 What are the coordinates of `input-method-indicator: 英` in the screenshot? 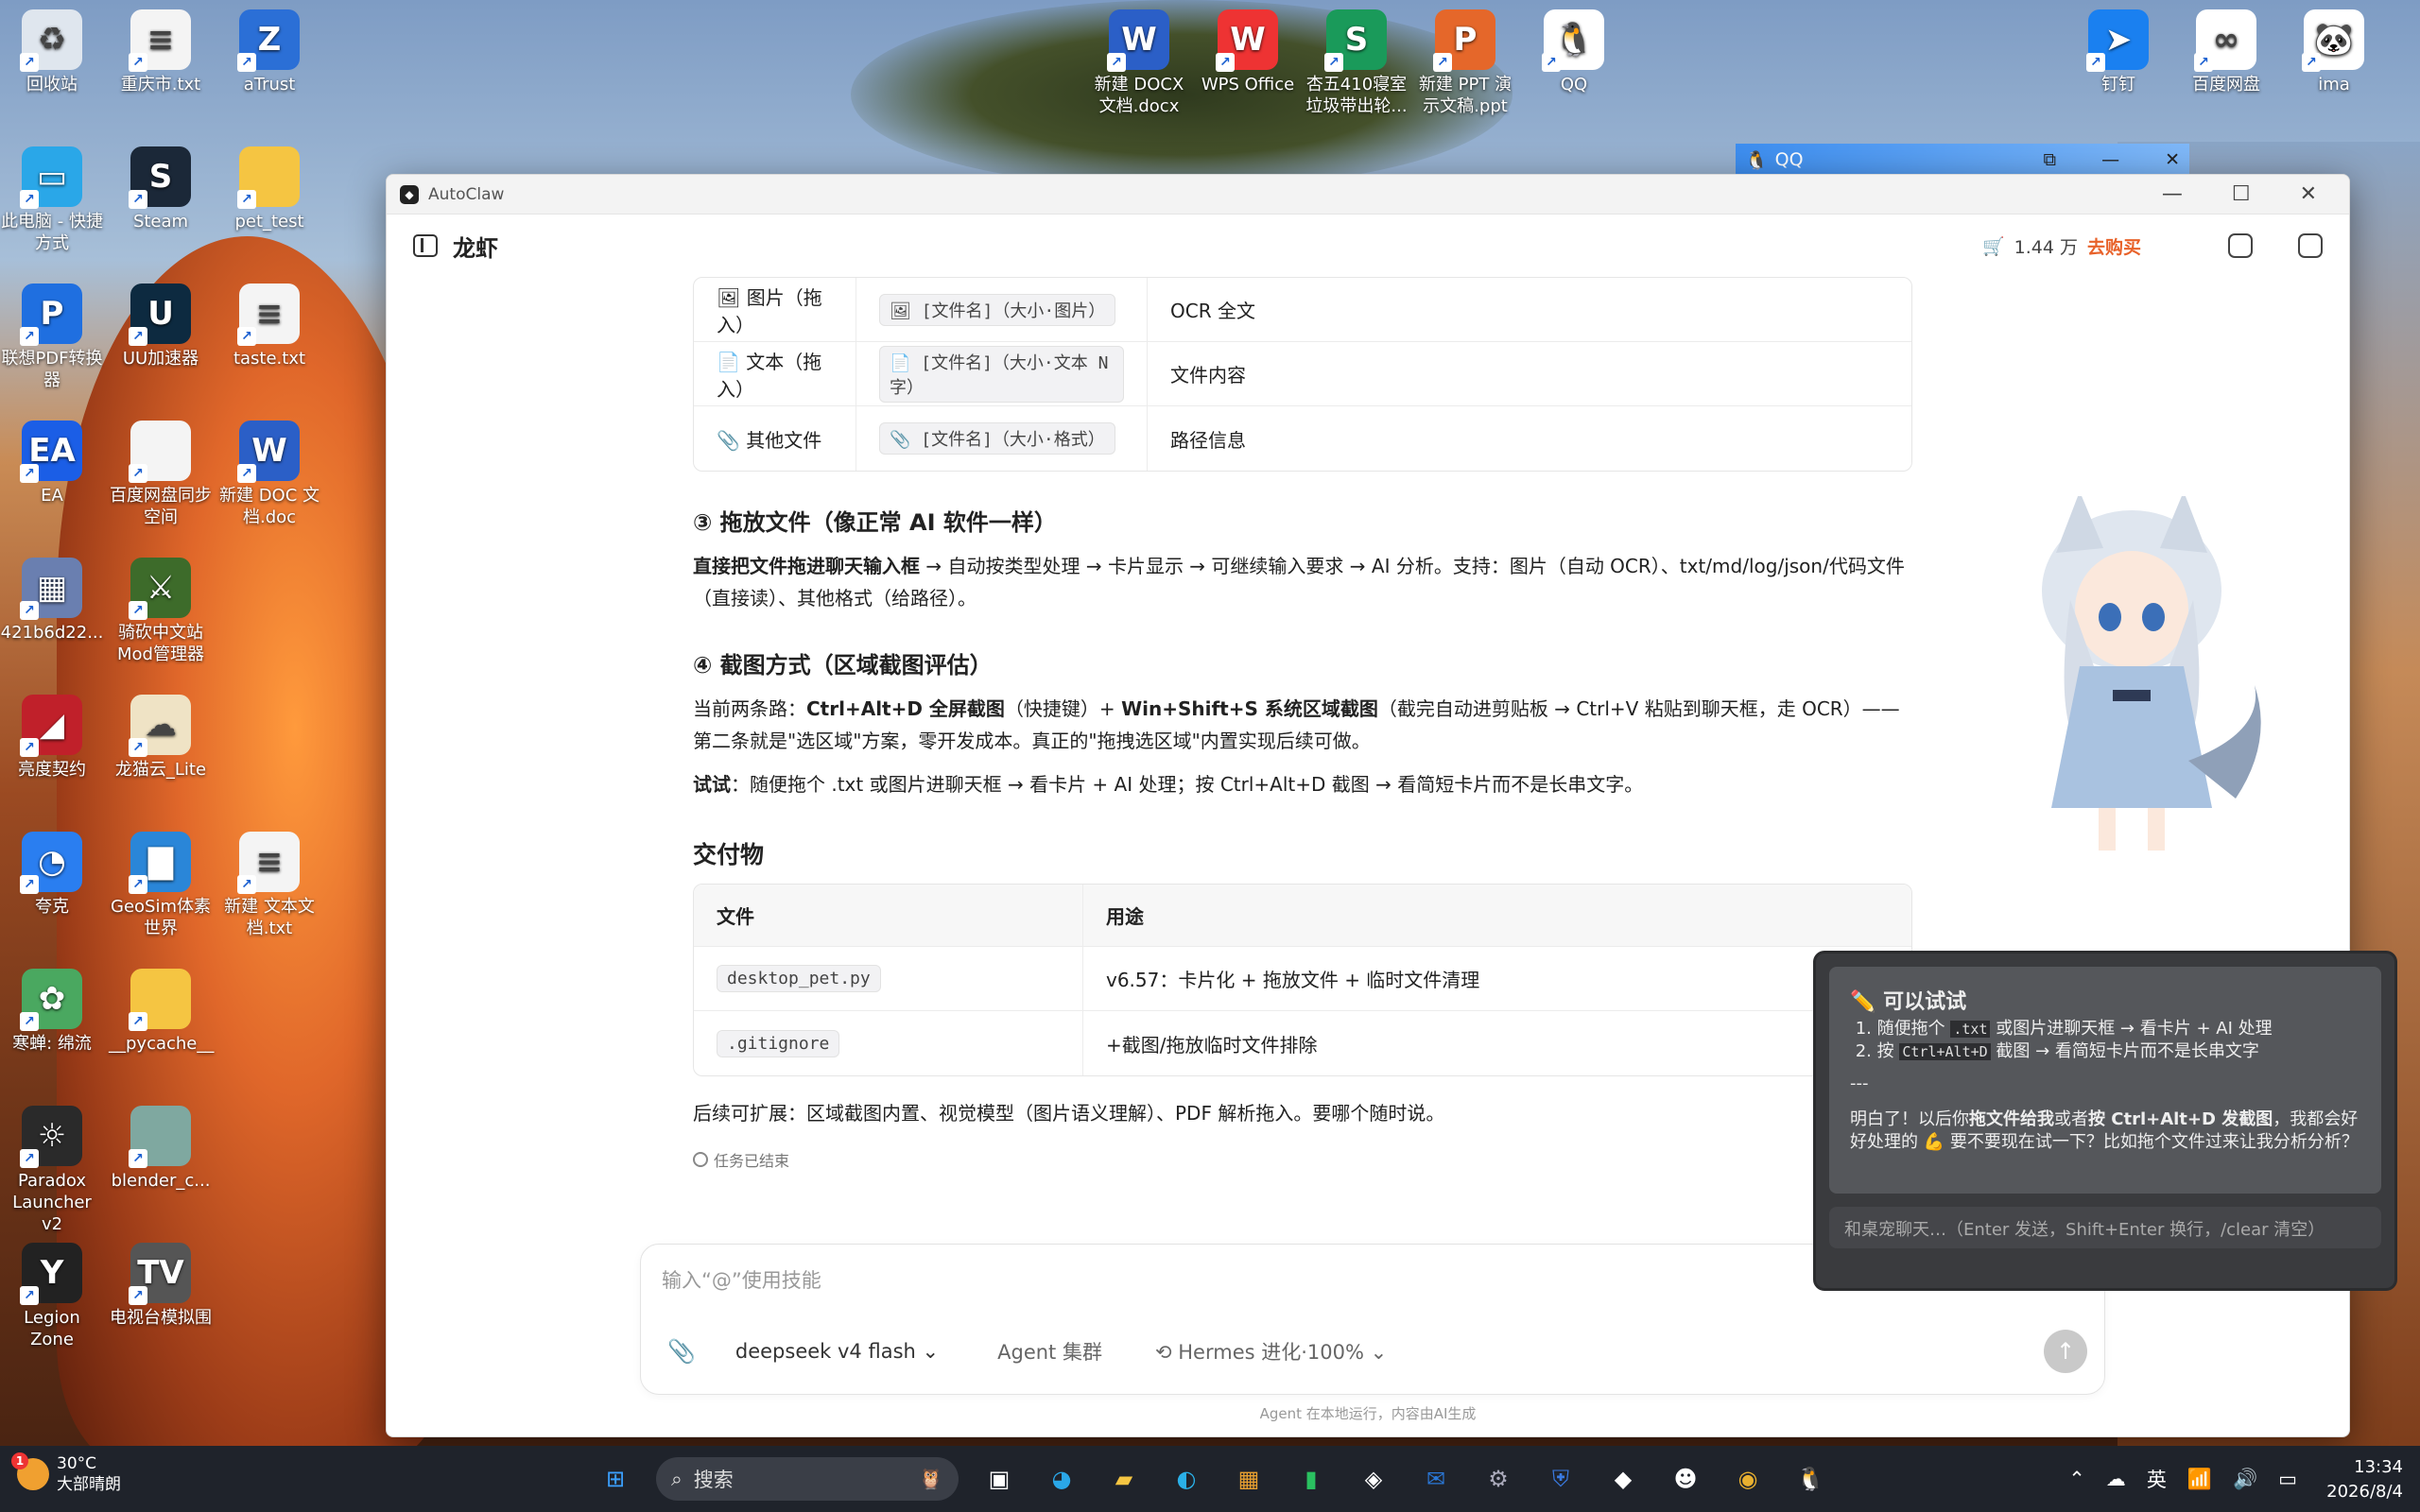 It's located at (2157, 1479).